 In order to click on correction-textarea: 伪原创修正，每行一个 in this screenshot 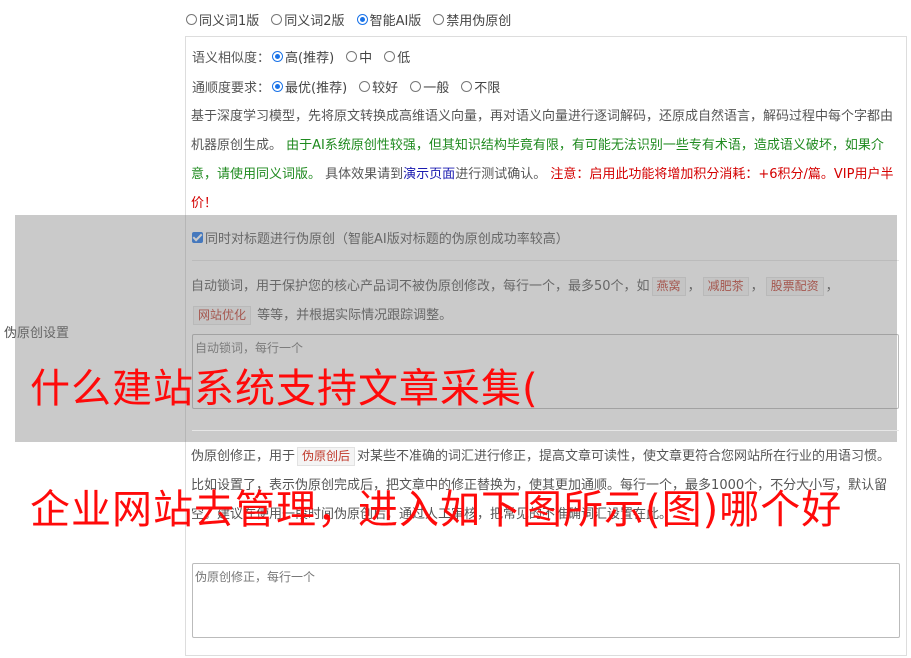, I will do `click(546, 600)`.